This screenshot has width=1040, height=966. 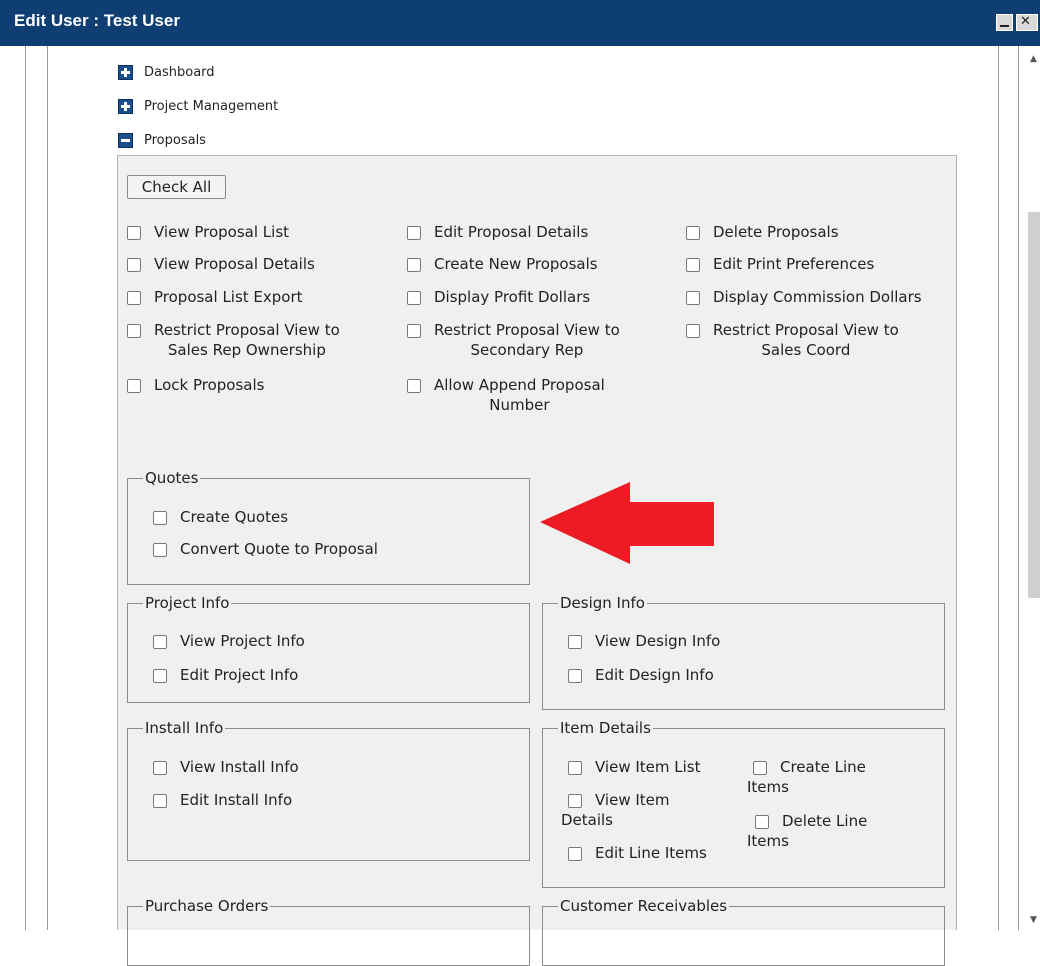 I want to click on window-title: Edit User : Test User, so click(x=97, y=20).